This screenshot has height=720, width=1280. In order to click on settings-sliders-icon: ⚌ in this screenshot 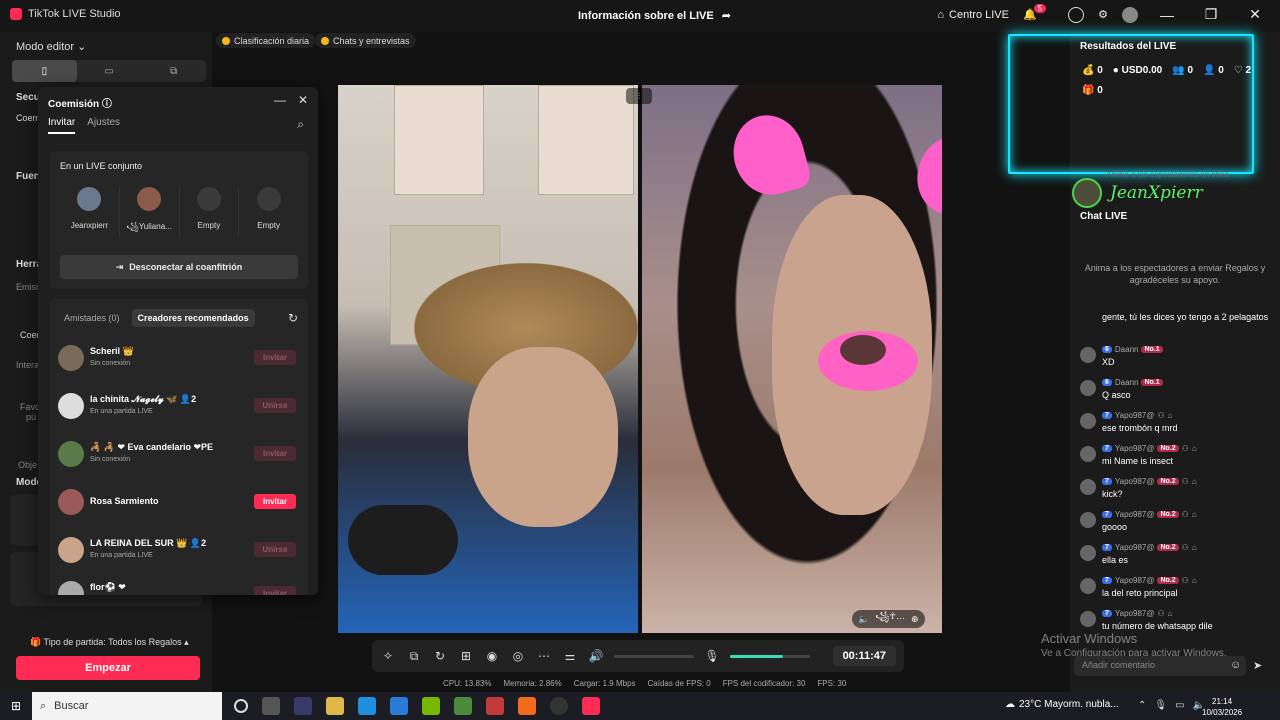, I will do `click(570, 656)`.